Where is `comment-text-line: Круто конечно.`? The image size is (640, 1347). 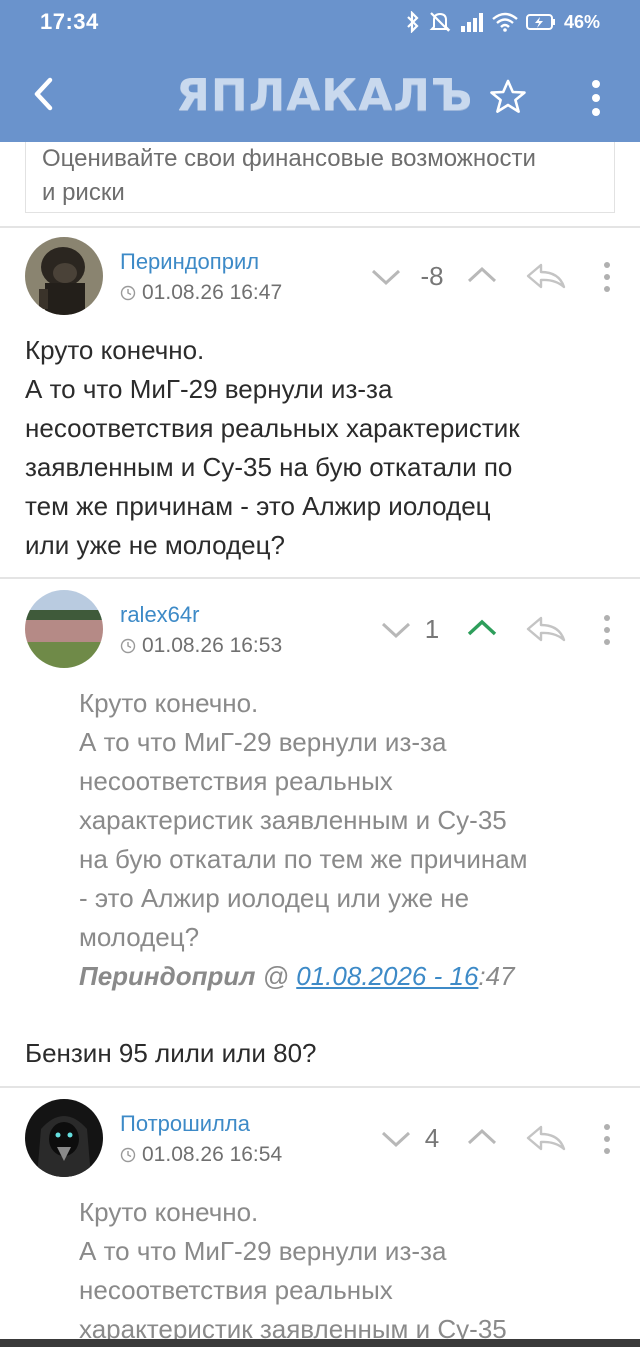 comment-text-line: Круто конечно. is located at coordinates (115, 350).